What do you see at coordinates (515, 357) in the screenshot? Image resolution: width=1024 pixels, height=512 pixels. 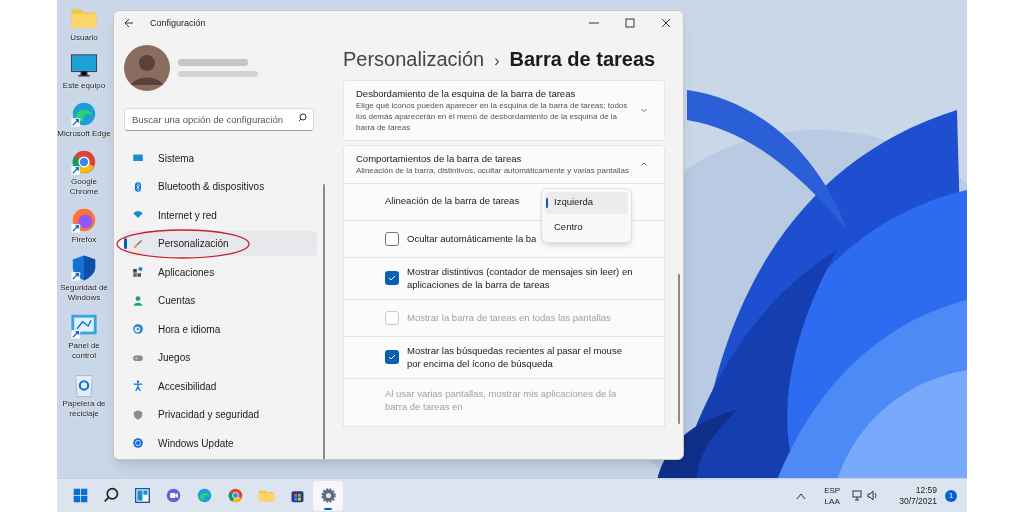 I see `checkbox-label: Mostrar las búsquedas recientes al pasar el mouse por encima del ícono de búsqueda` at bounding box center [515, 357].